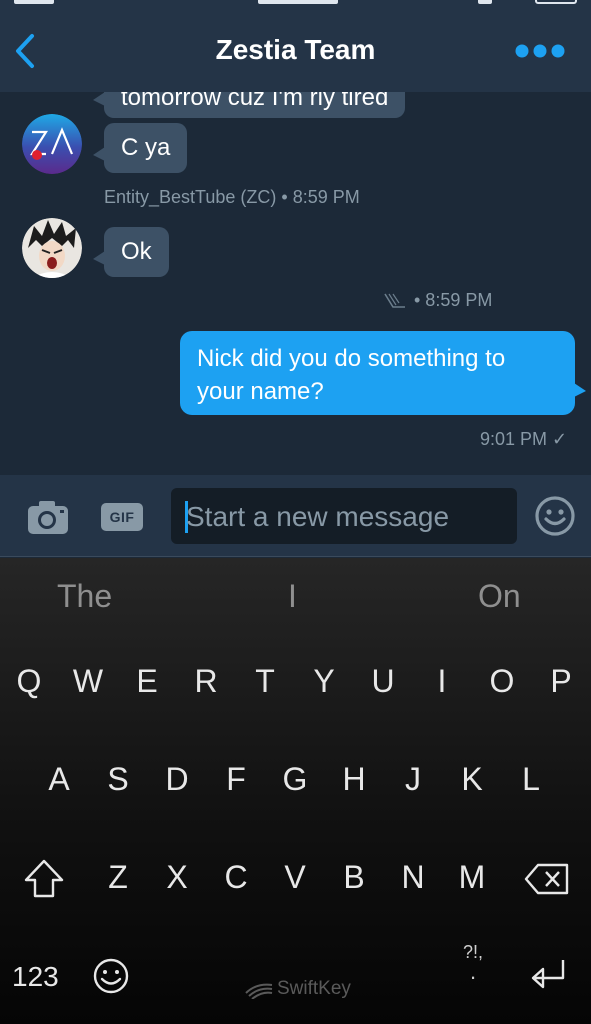  I want to click on more-dots-icon, so click(540, 51).